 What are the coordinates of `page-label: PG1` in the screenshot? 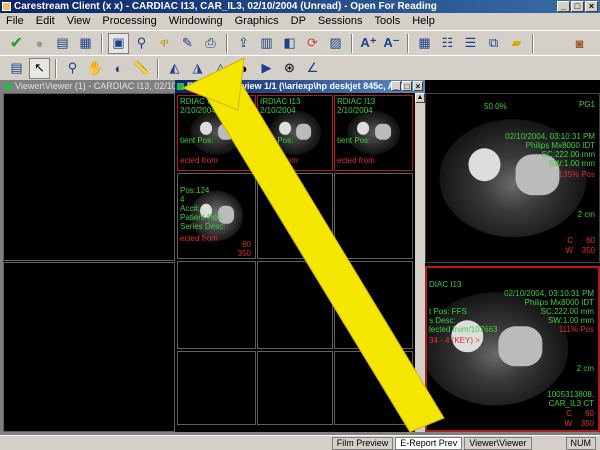 It's located at (586, 104).